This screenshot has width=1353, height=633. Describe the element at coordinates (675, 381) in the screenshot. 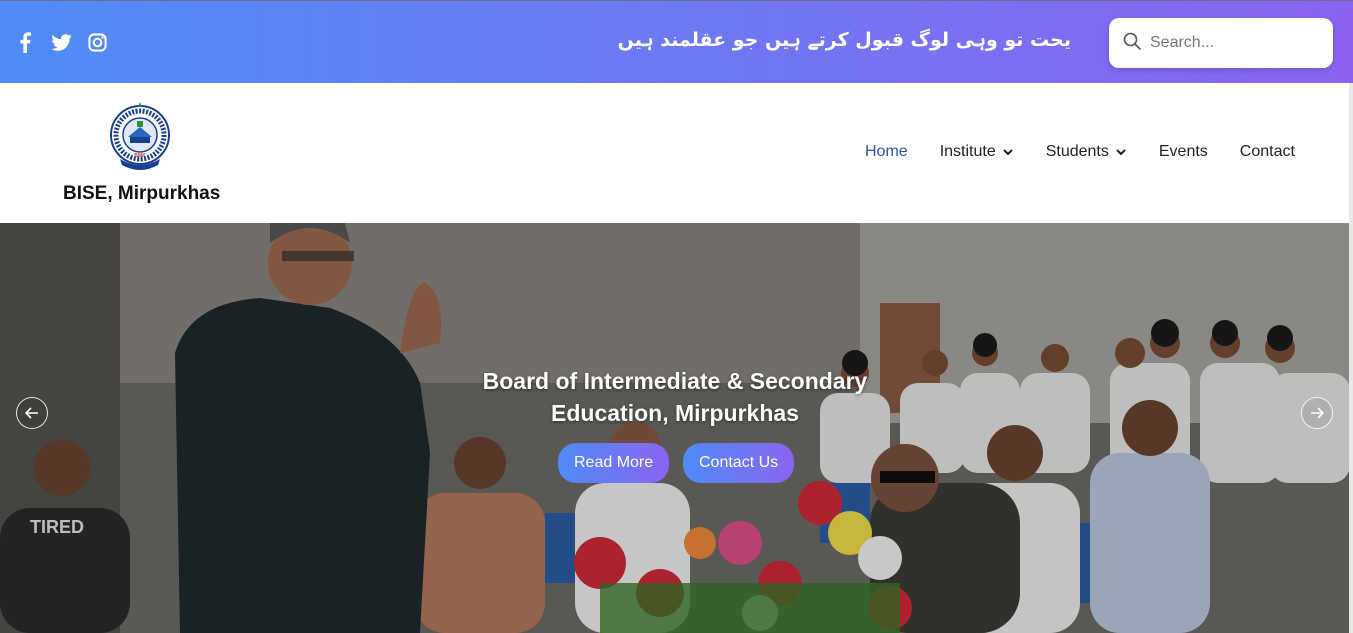

I see `hero-title-line1: Board of Intermediate & Secondary` at that location.